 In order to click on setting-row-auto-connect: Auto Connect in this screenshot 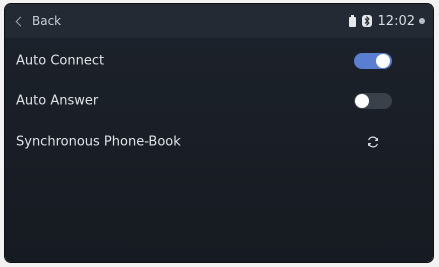, I will do `click(219, 61)`.